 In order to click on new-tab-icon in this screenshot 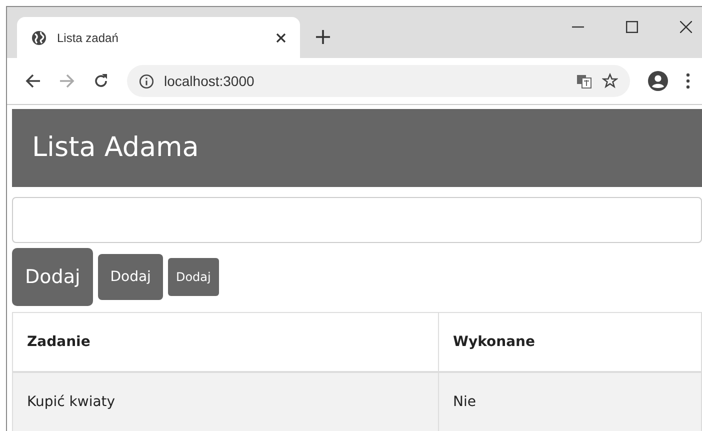, I will do `click(323, 37)`.